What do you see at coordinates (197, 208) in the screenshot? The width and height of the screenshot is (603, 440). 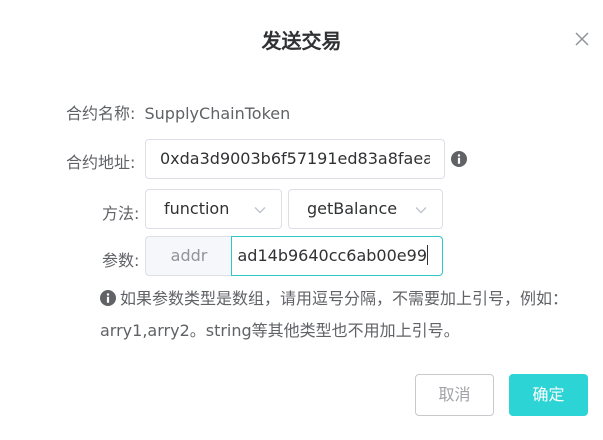 I see `method-type-value: function` at bounding box center [197, 208].